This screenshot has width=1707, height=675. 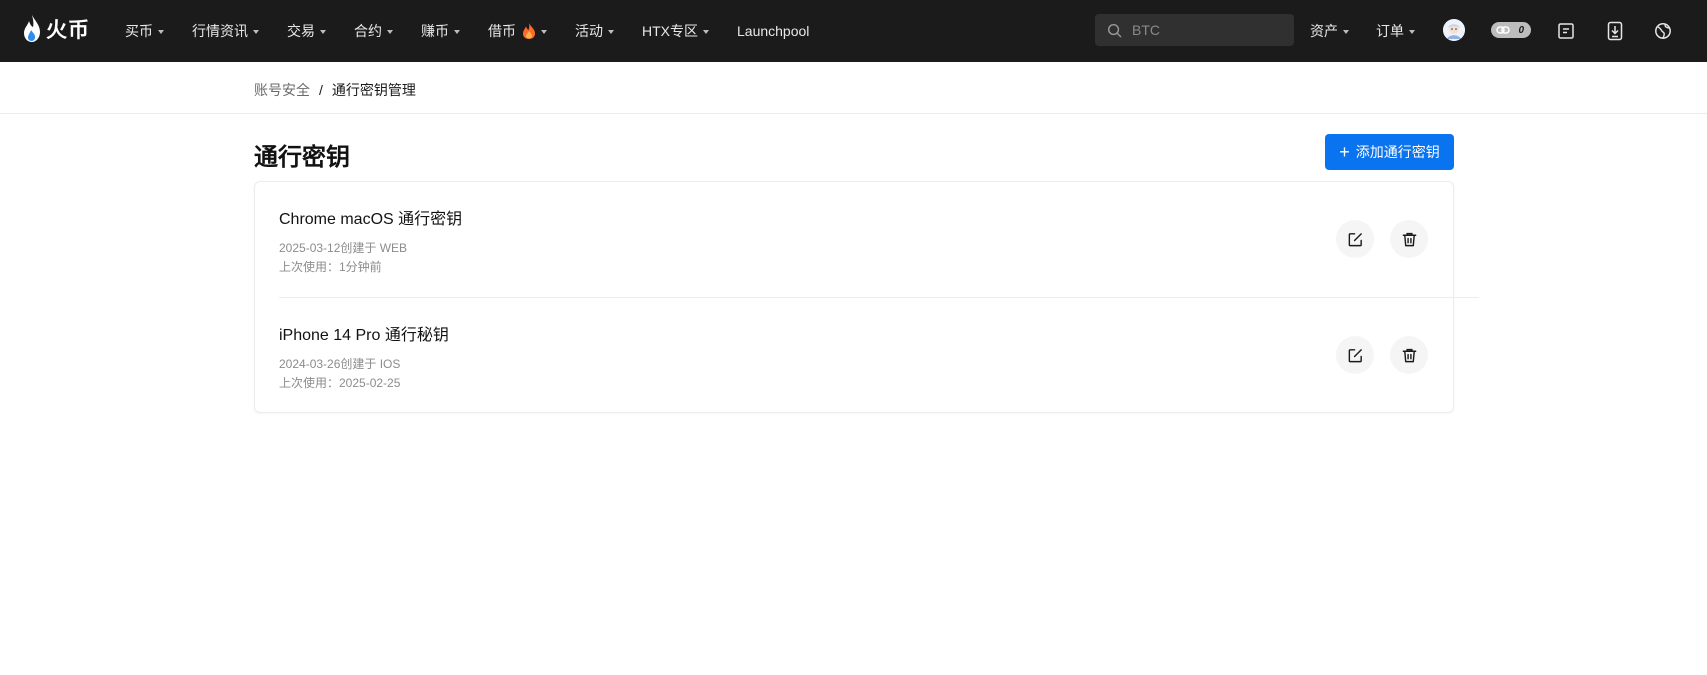 What do you see at coordinates (340, 364) in the screenshot?
I see `passkey-created: 2024-03-26创建于 IOS` at bounding box center [340, 364].